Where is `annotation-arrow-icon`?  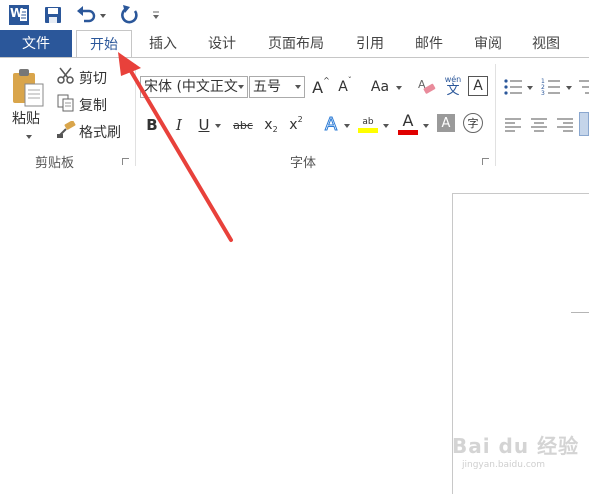 annotation-arrow-icon is located at coordinates (175, 147).